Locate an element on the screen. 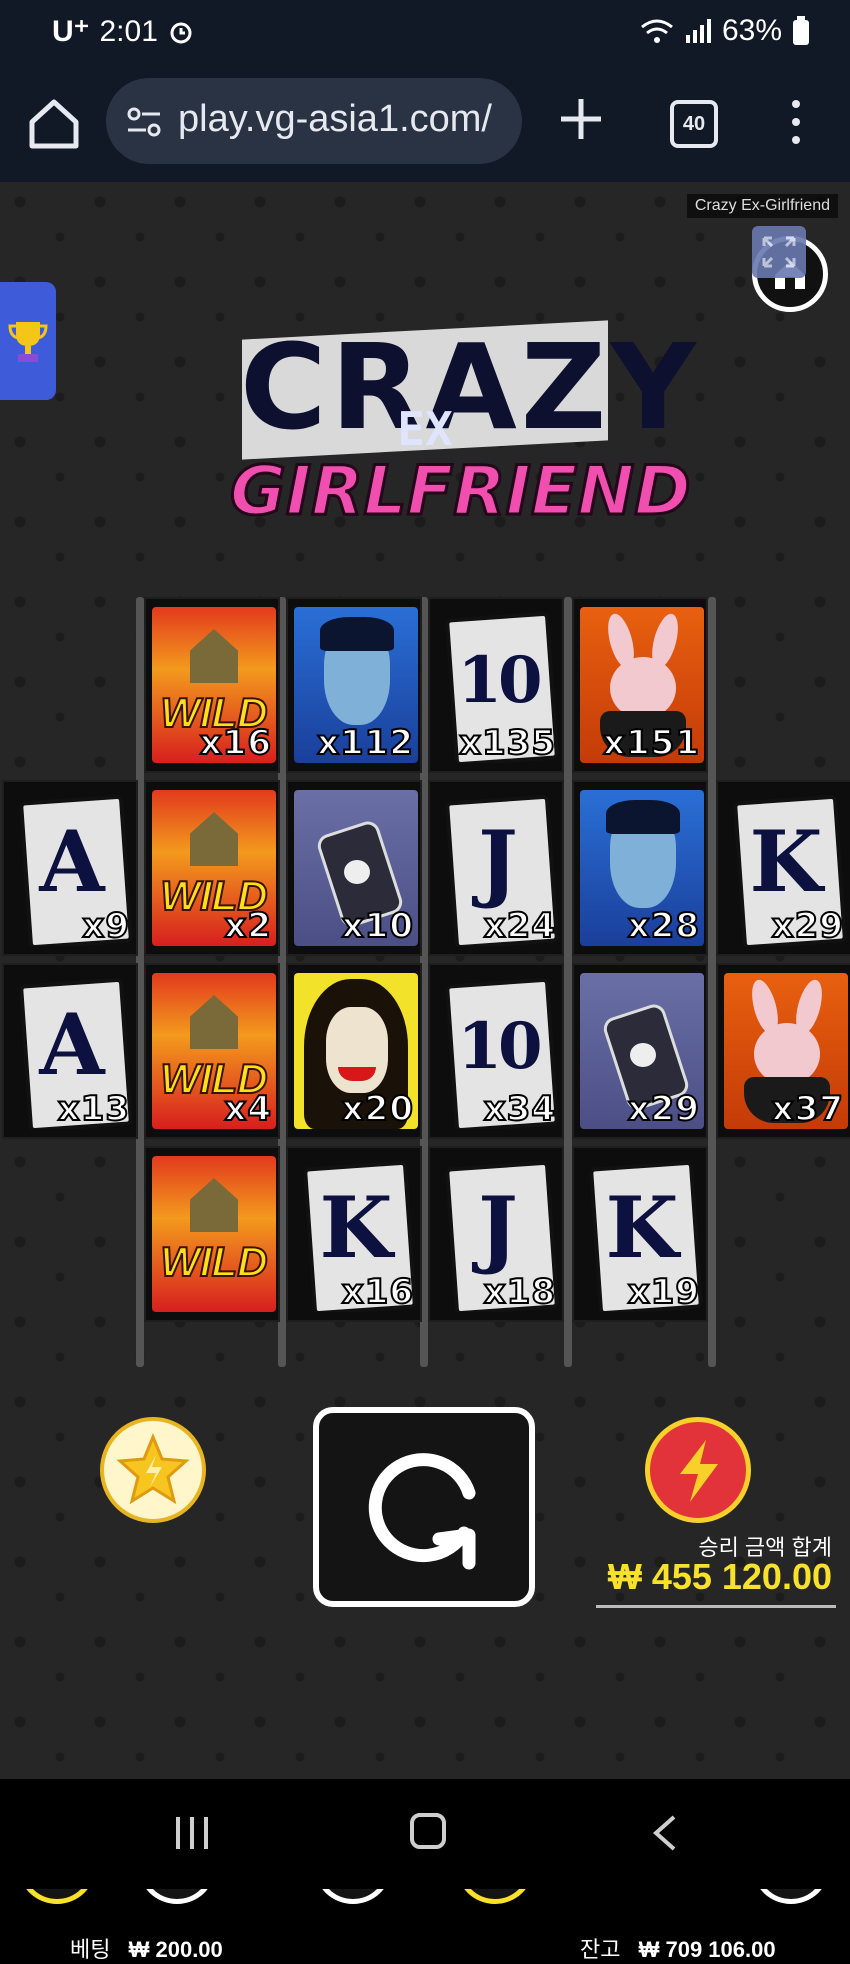 The height and width of the screenshot is (1964, 850). new-tab-icon is located at coordinates (581, 119).